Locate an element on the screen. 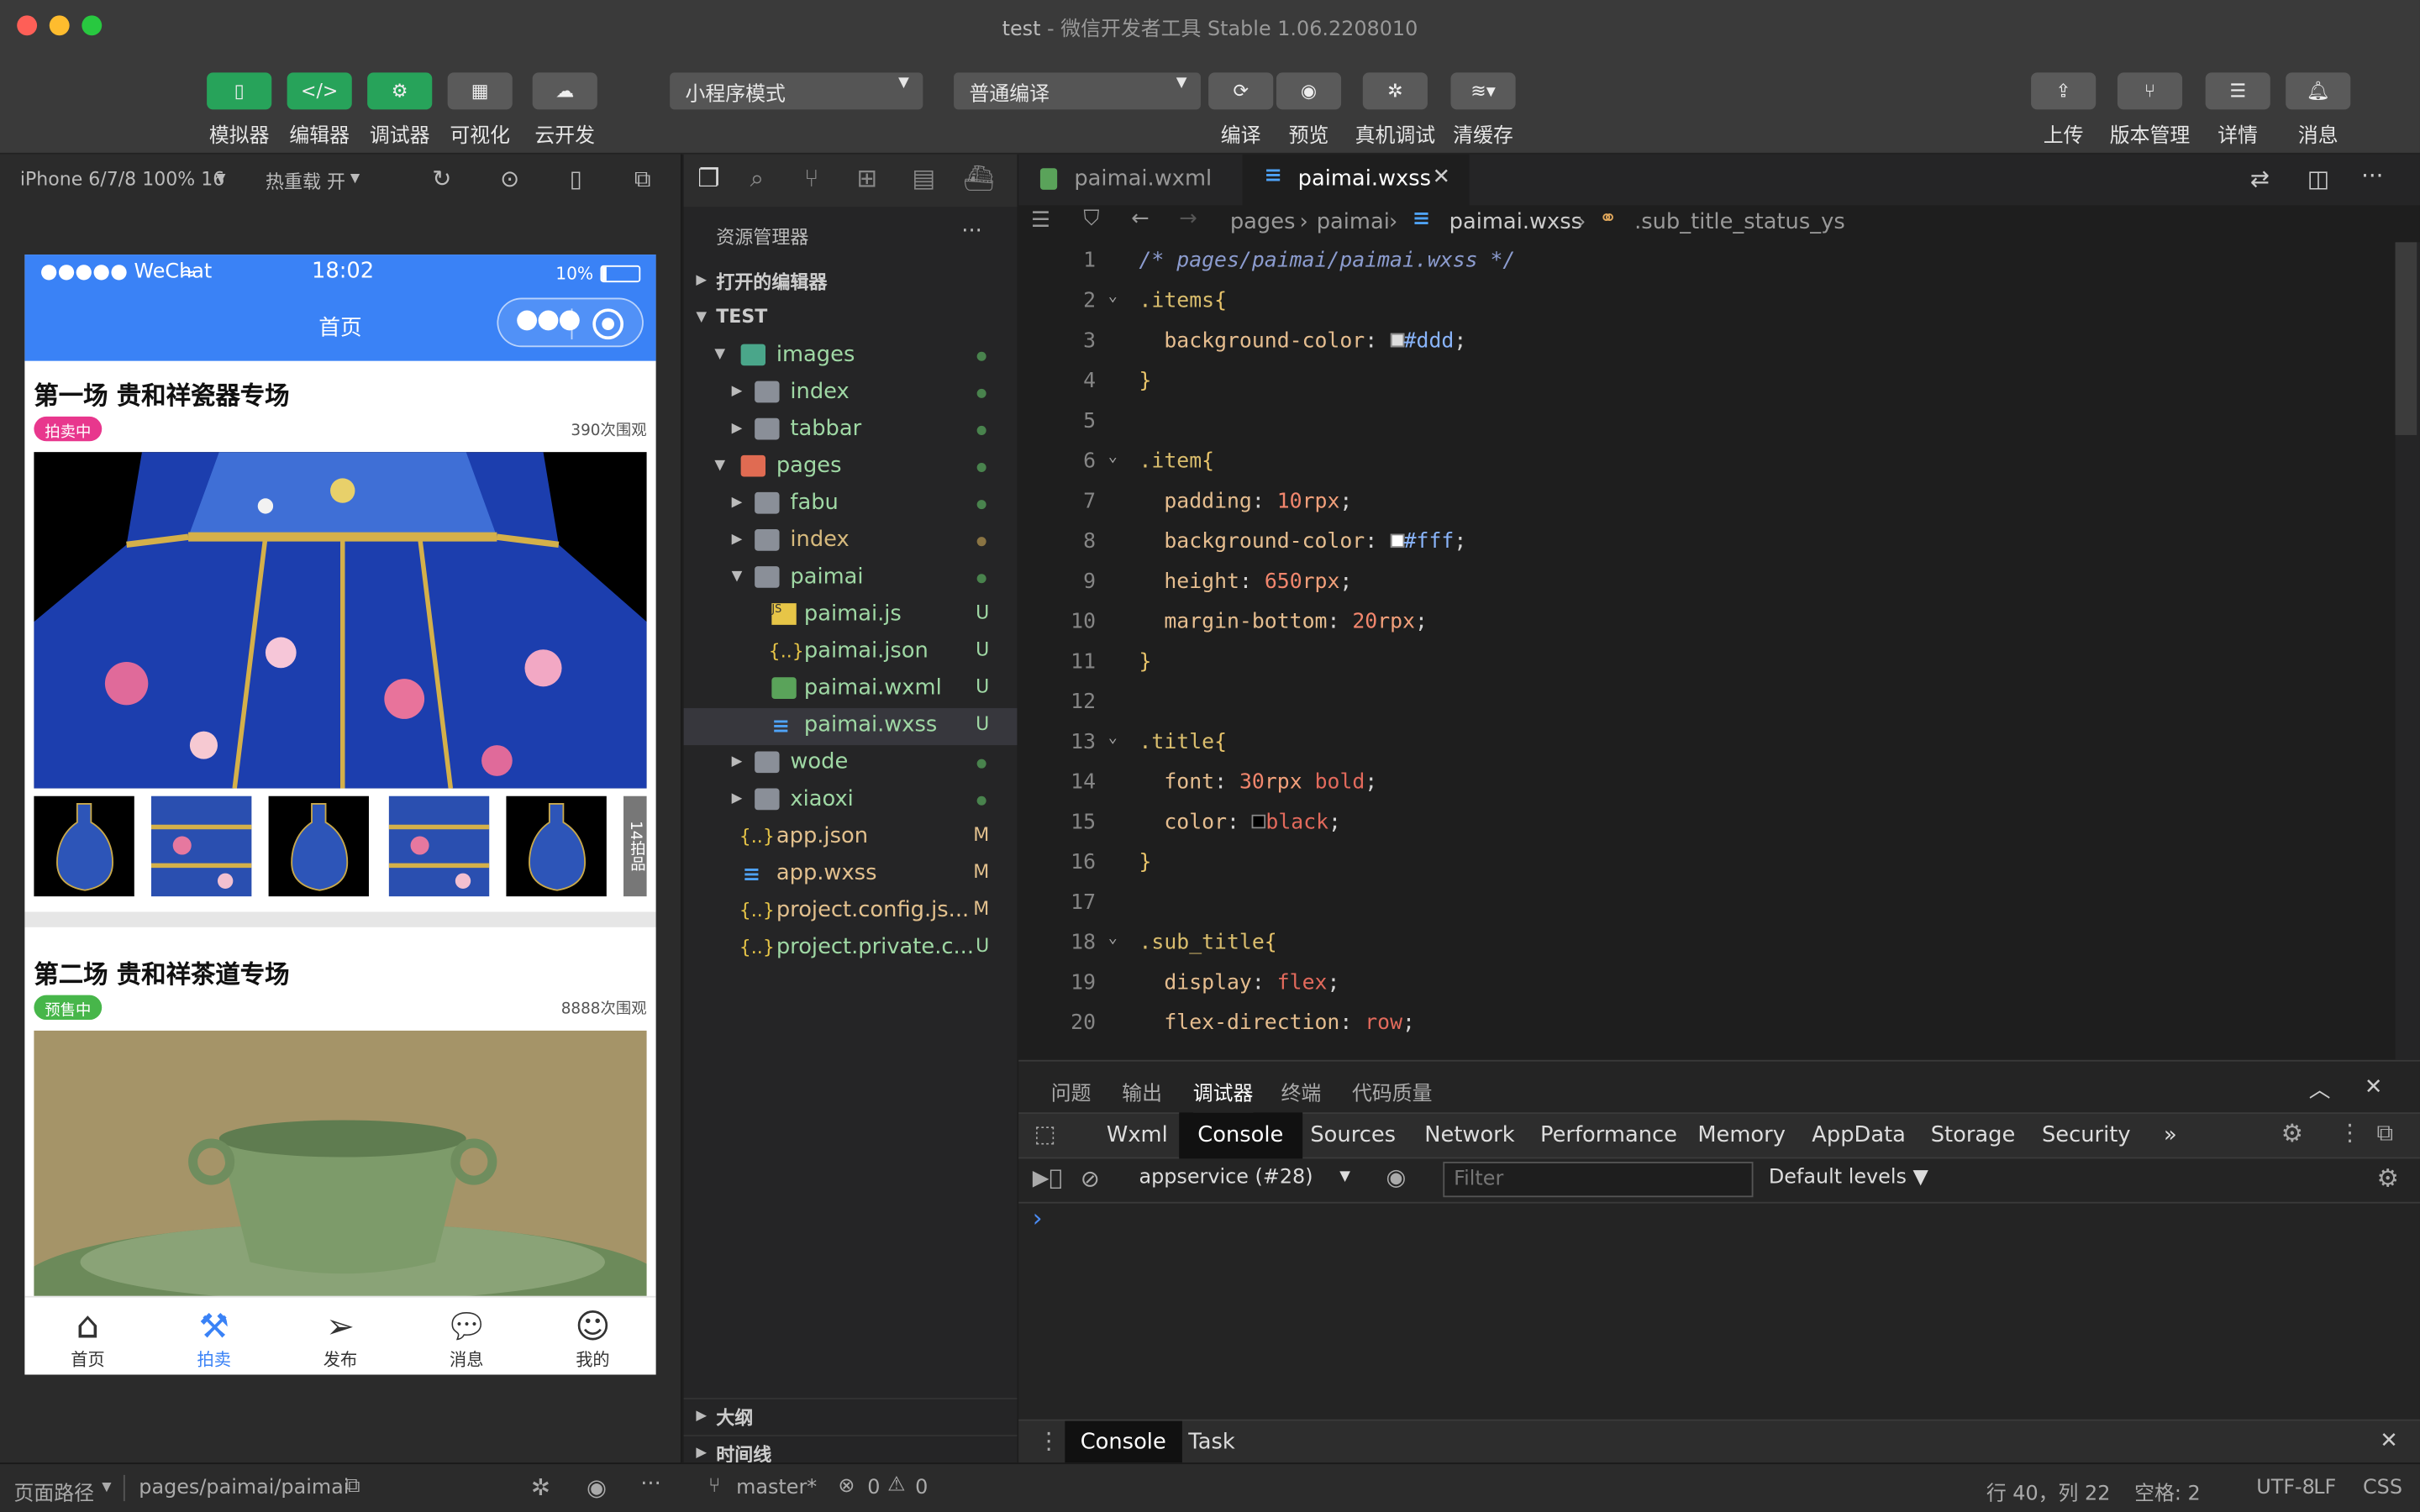  more-items-button: 14拍品 is located at coordinates (635, 846).